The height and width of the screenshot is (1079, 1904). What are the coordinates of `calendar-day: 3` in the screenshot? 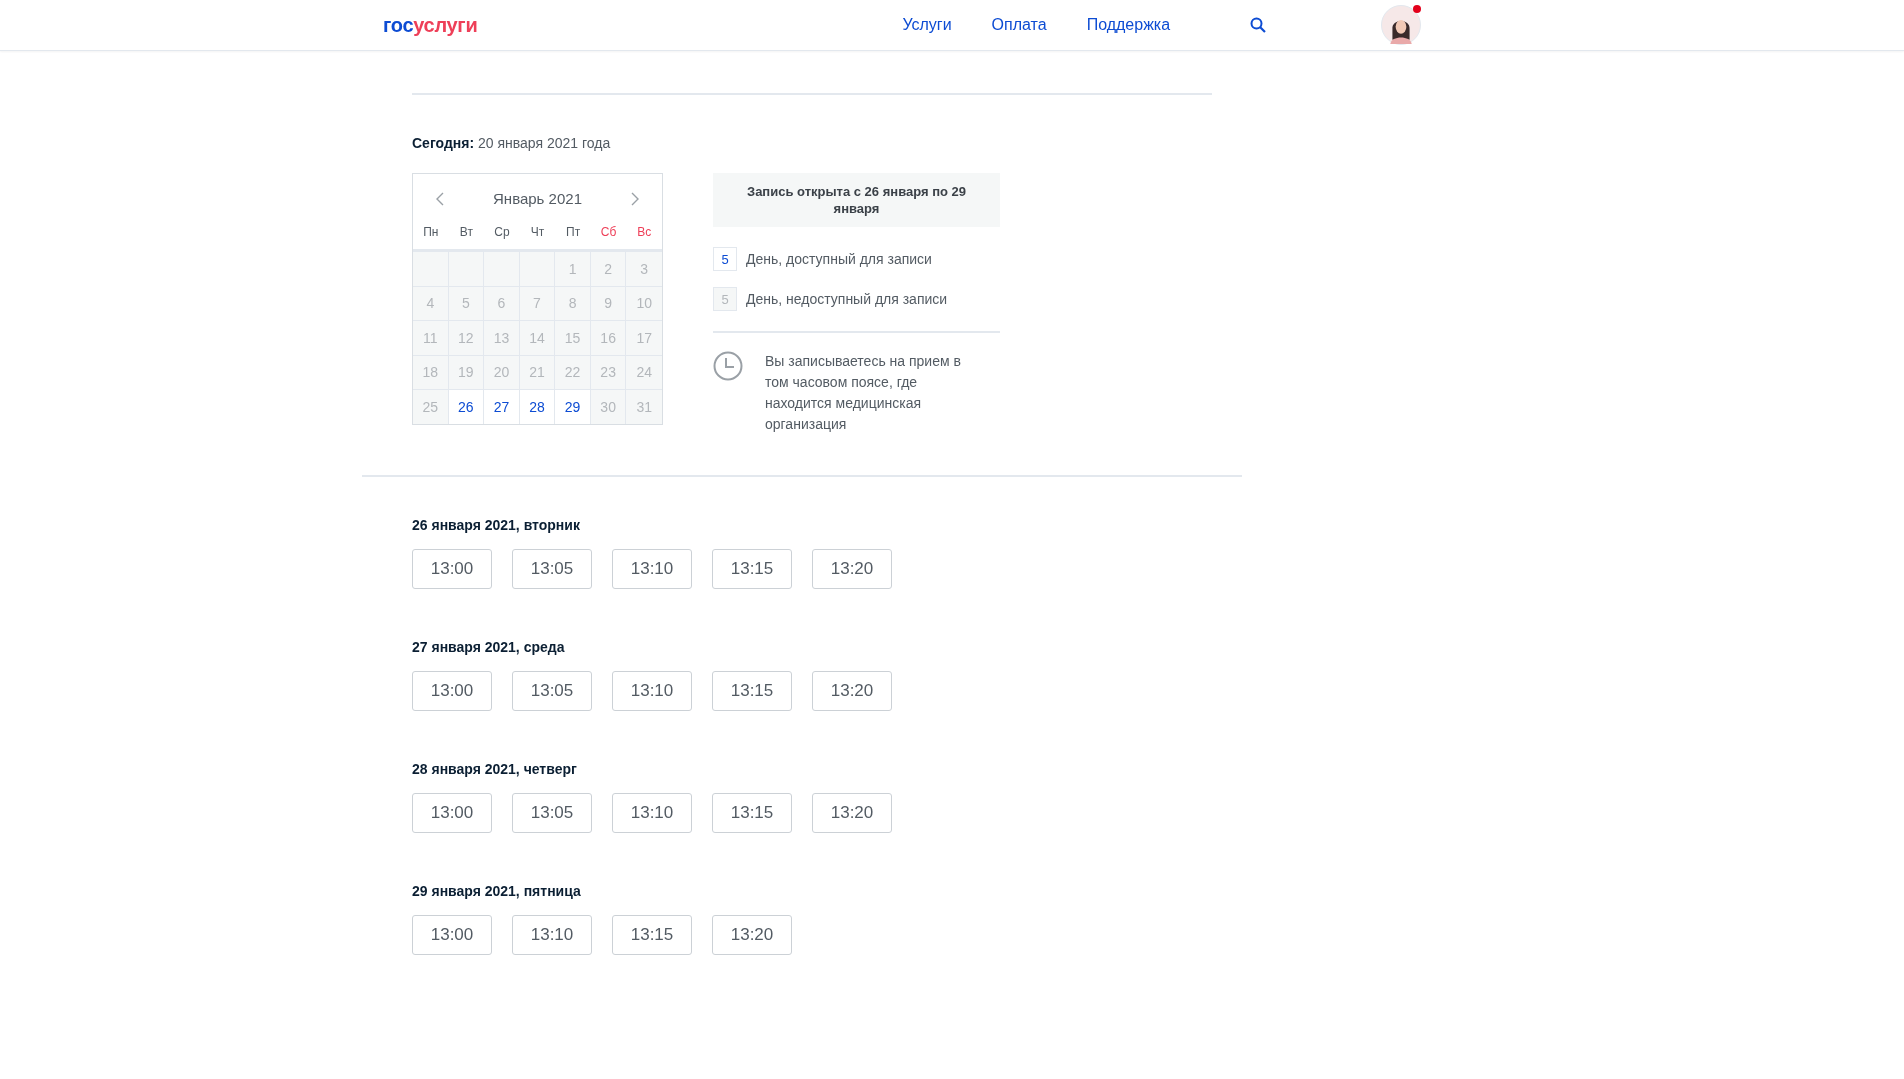 It's located at (644, 269).